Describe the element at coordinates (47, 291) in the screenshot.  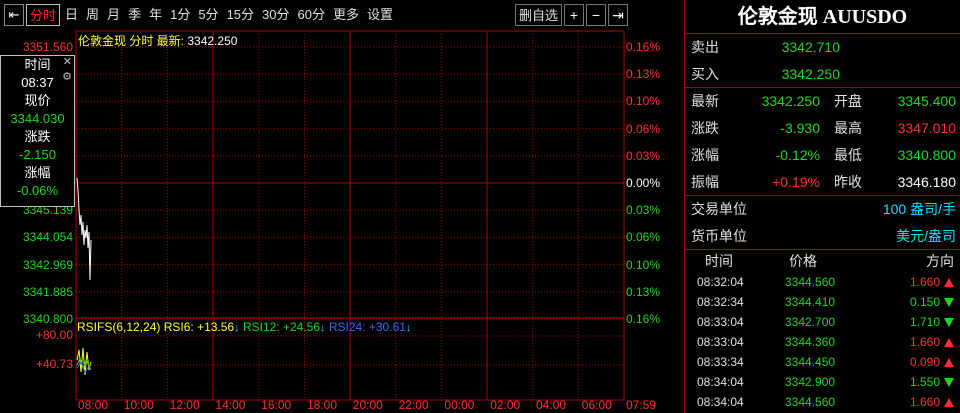
I see `price-tick: 3341.885` at that location.